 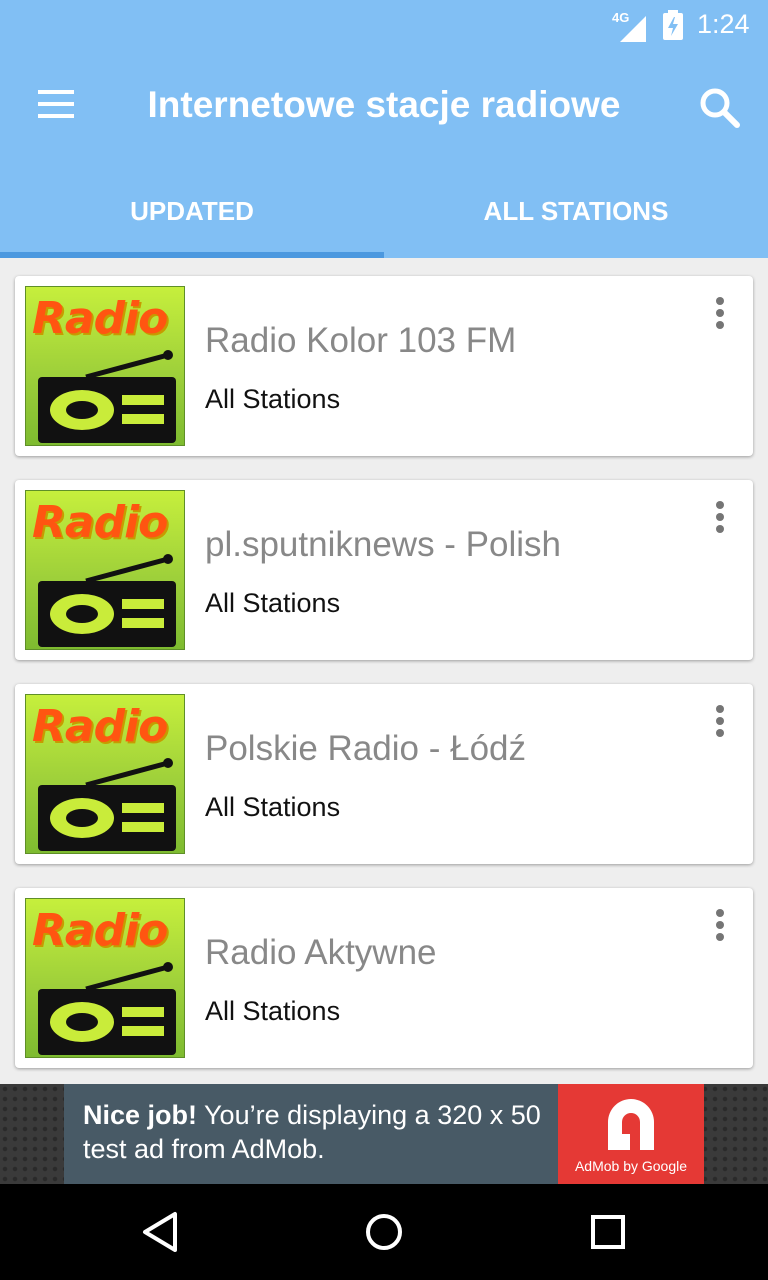 I want to click on search-icon, so click(x=720, y=108).